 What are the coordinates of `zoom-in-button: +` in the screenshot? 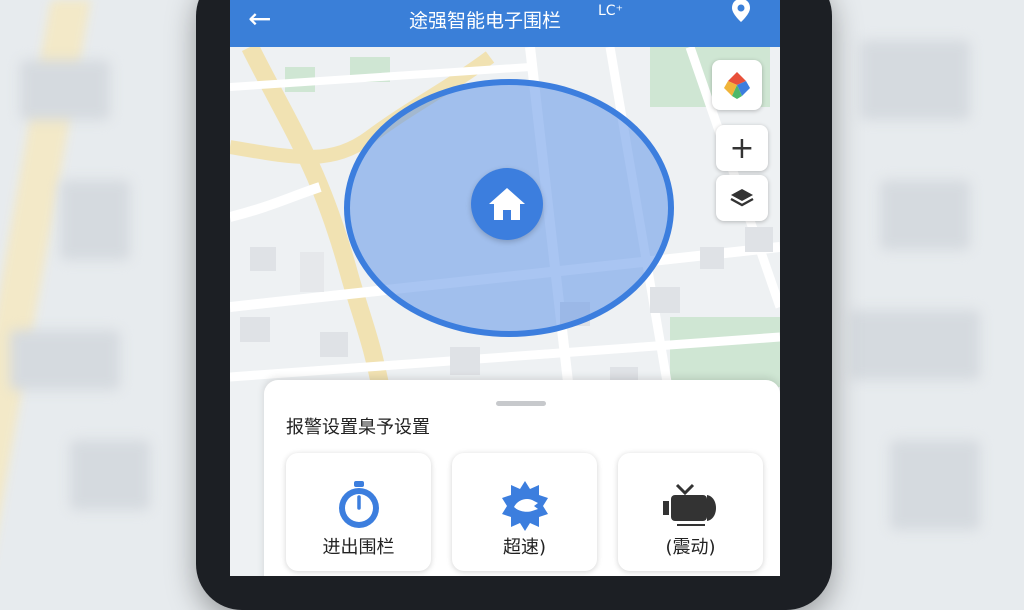 It's located at (742, 148).